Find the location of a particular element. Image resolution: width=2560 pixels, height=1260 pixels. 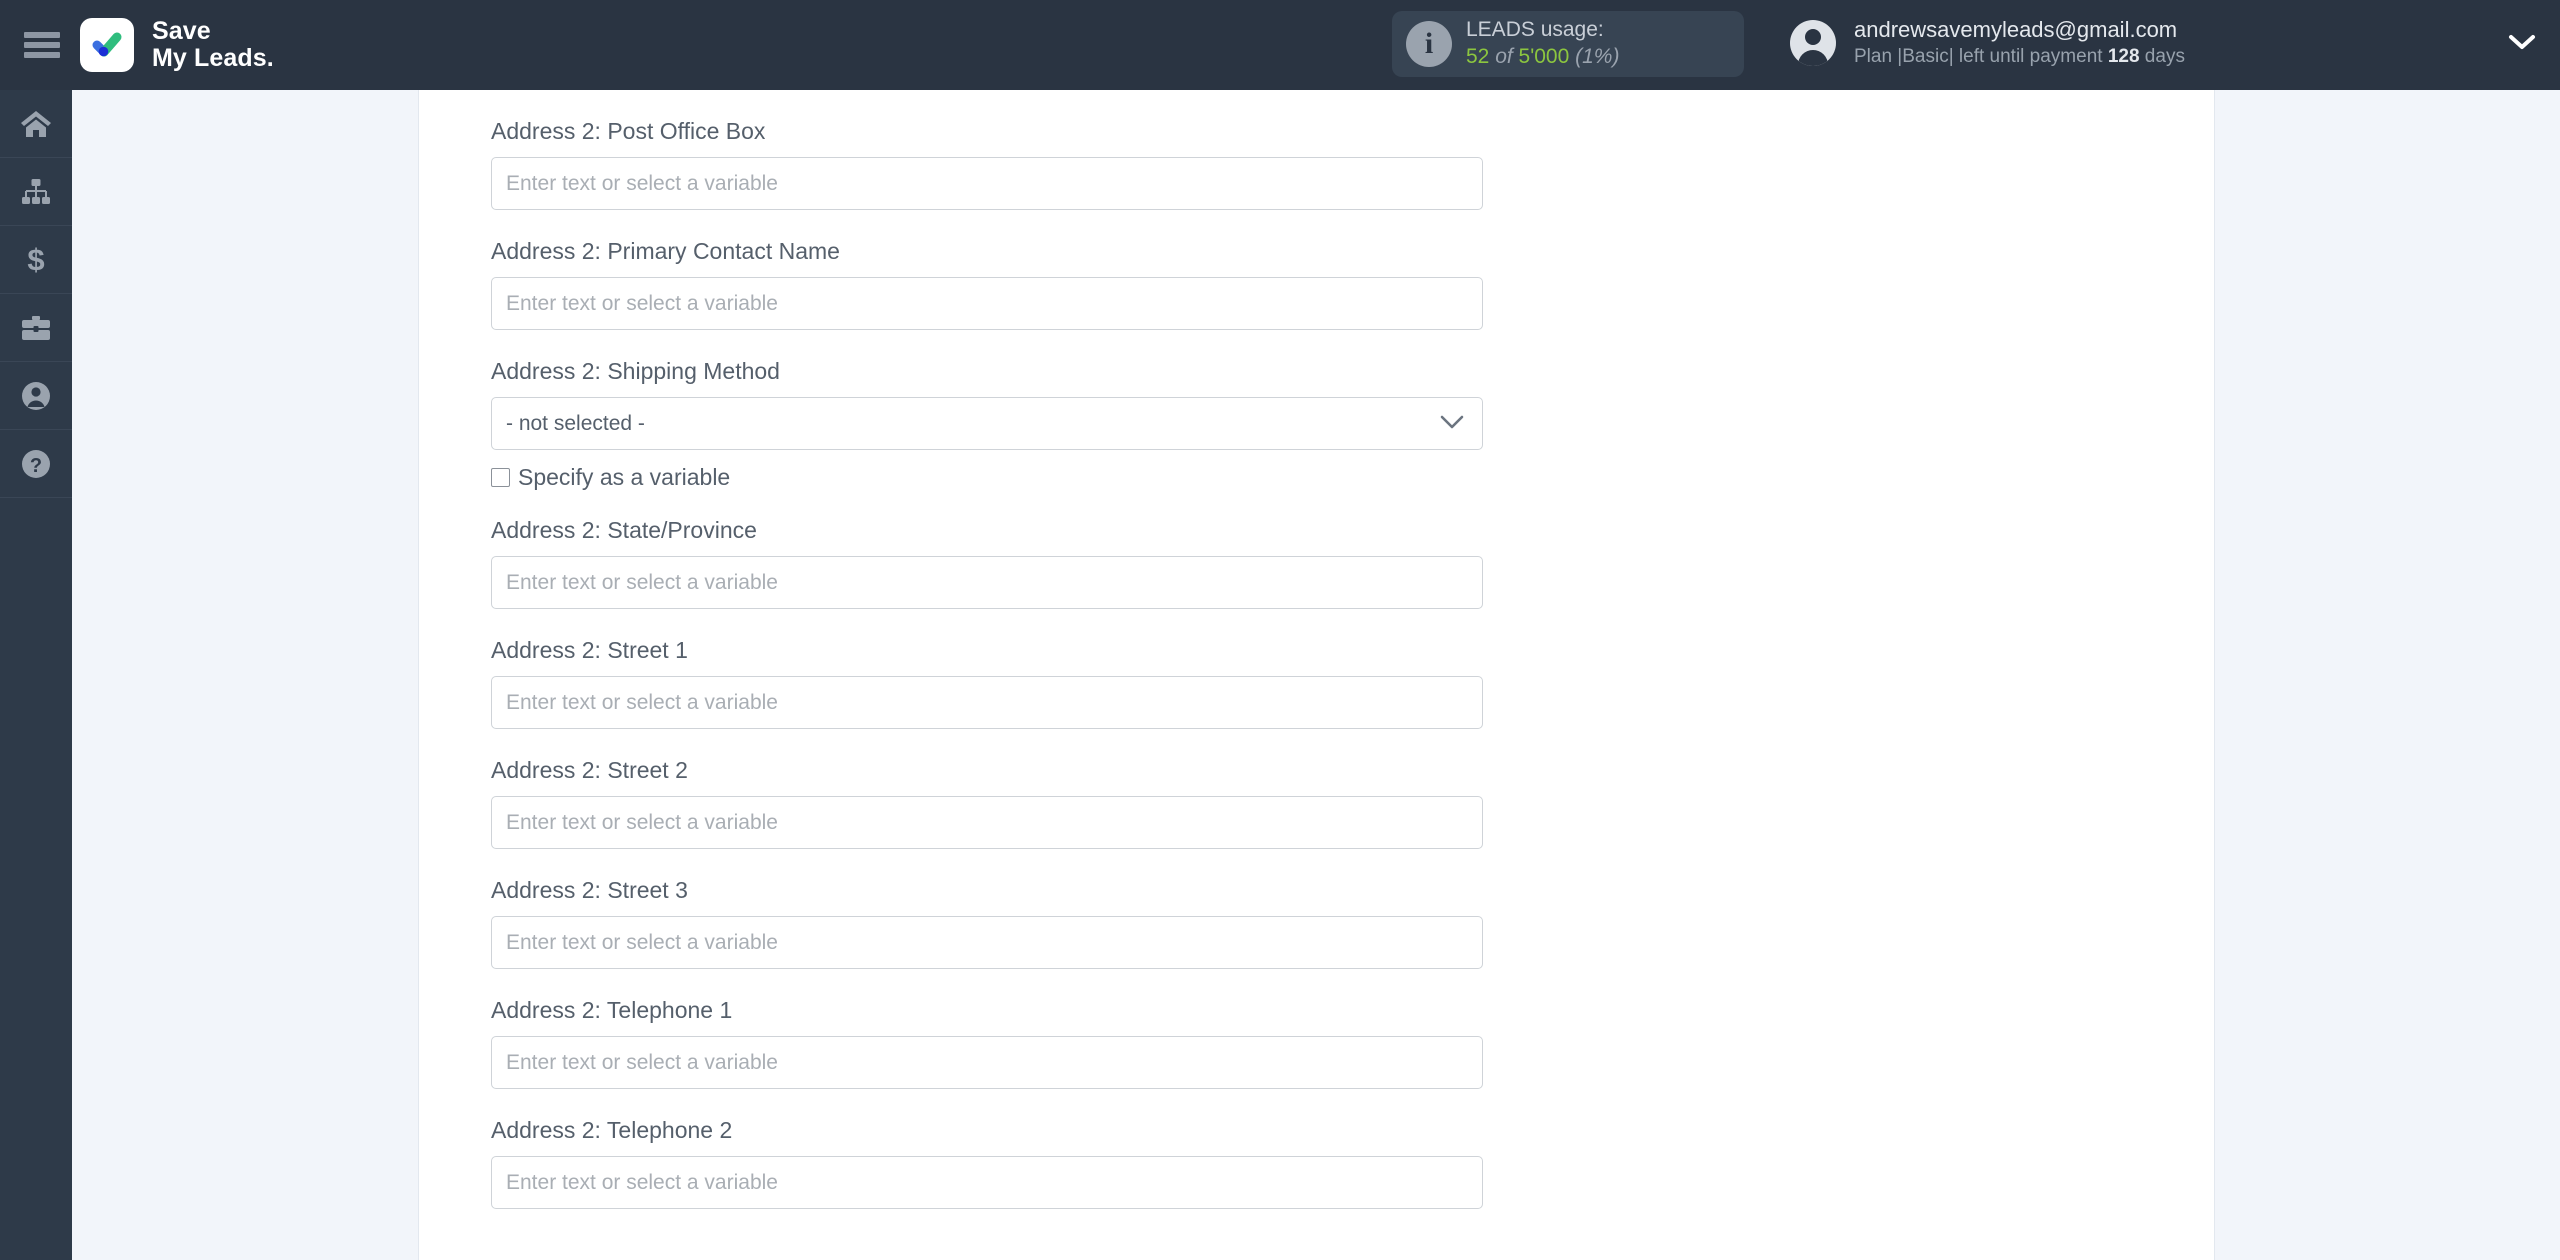

account-plan: Plan |Basic| left until payment 128 days is located at coordinates (2019, 57).